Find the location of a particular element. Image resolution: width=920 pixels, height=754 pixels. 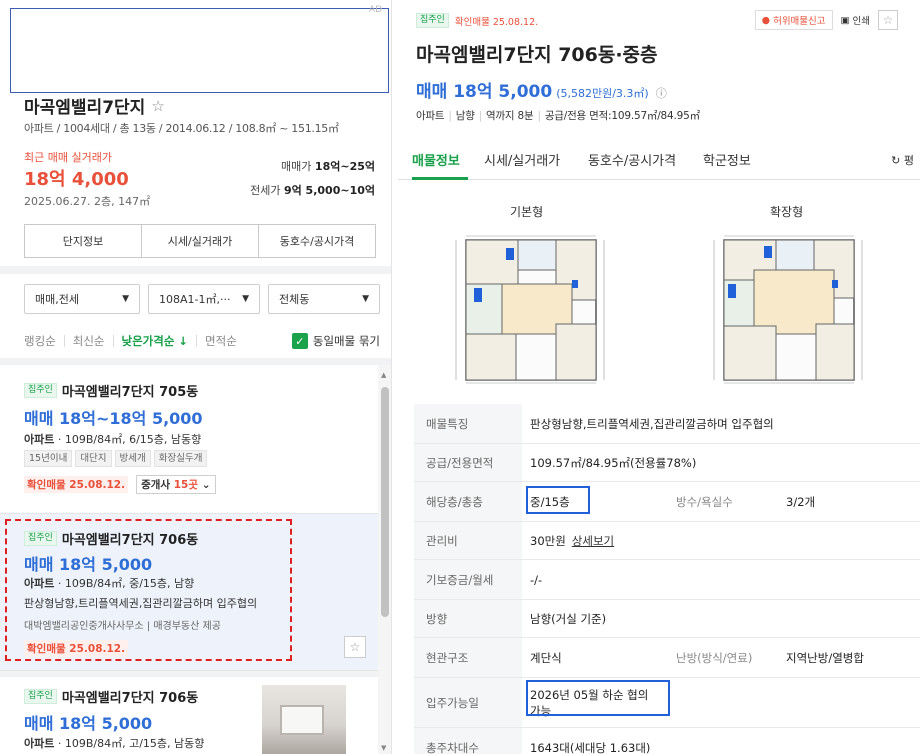

row-label: 방향 is located at coordinates (468, 618).